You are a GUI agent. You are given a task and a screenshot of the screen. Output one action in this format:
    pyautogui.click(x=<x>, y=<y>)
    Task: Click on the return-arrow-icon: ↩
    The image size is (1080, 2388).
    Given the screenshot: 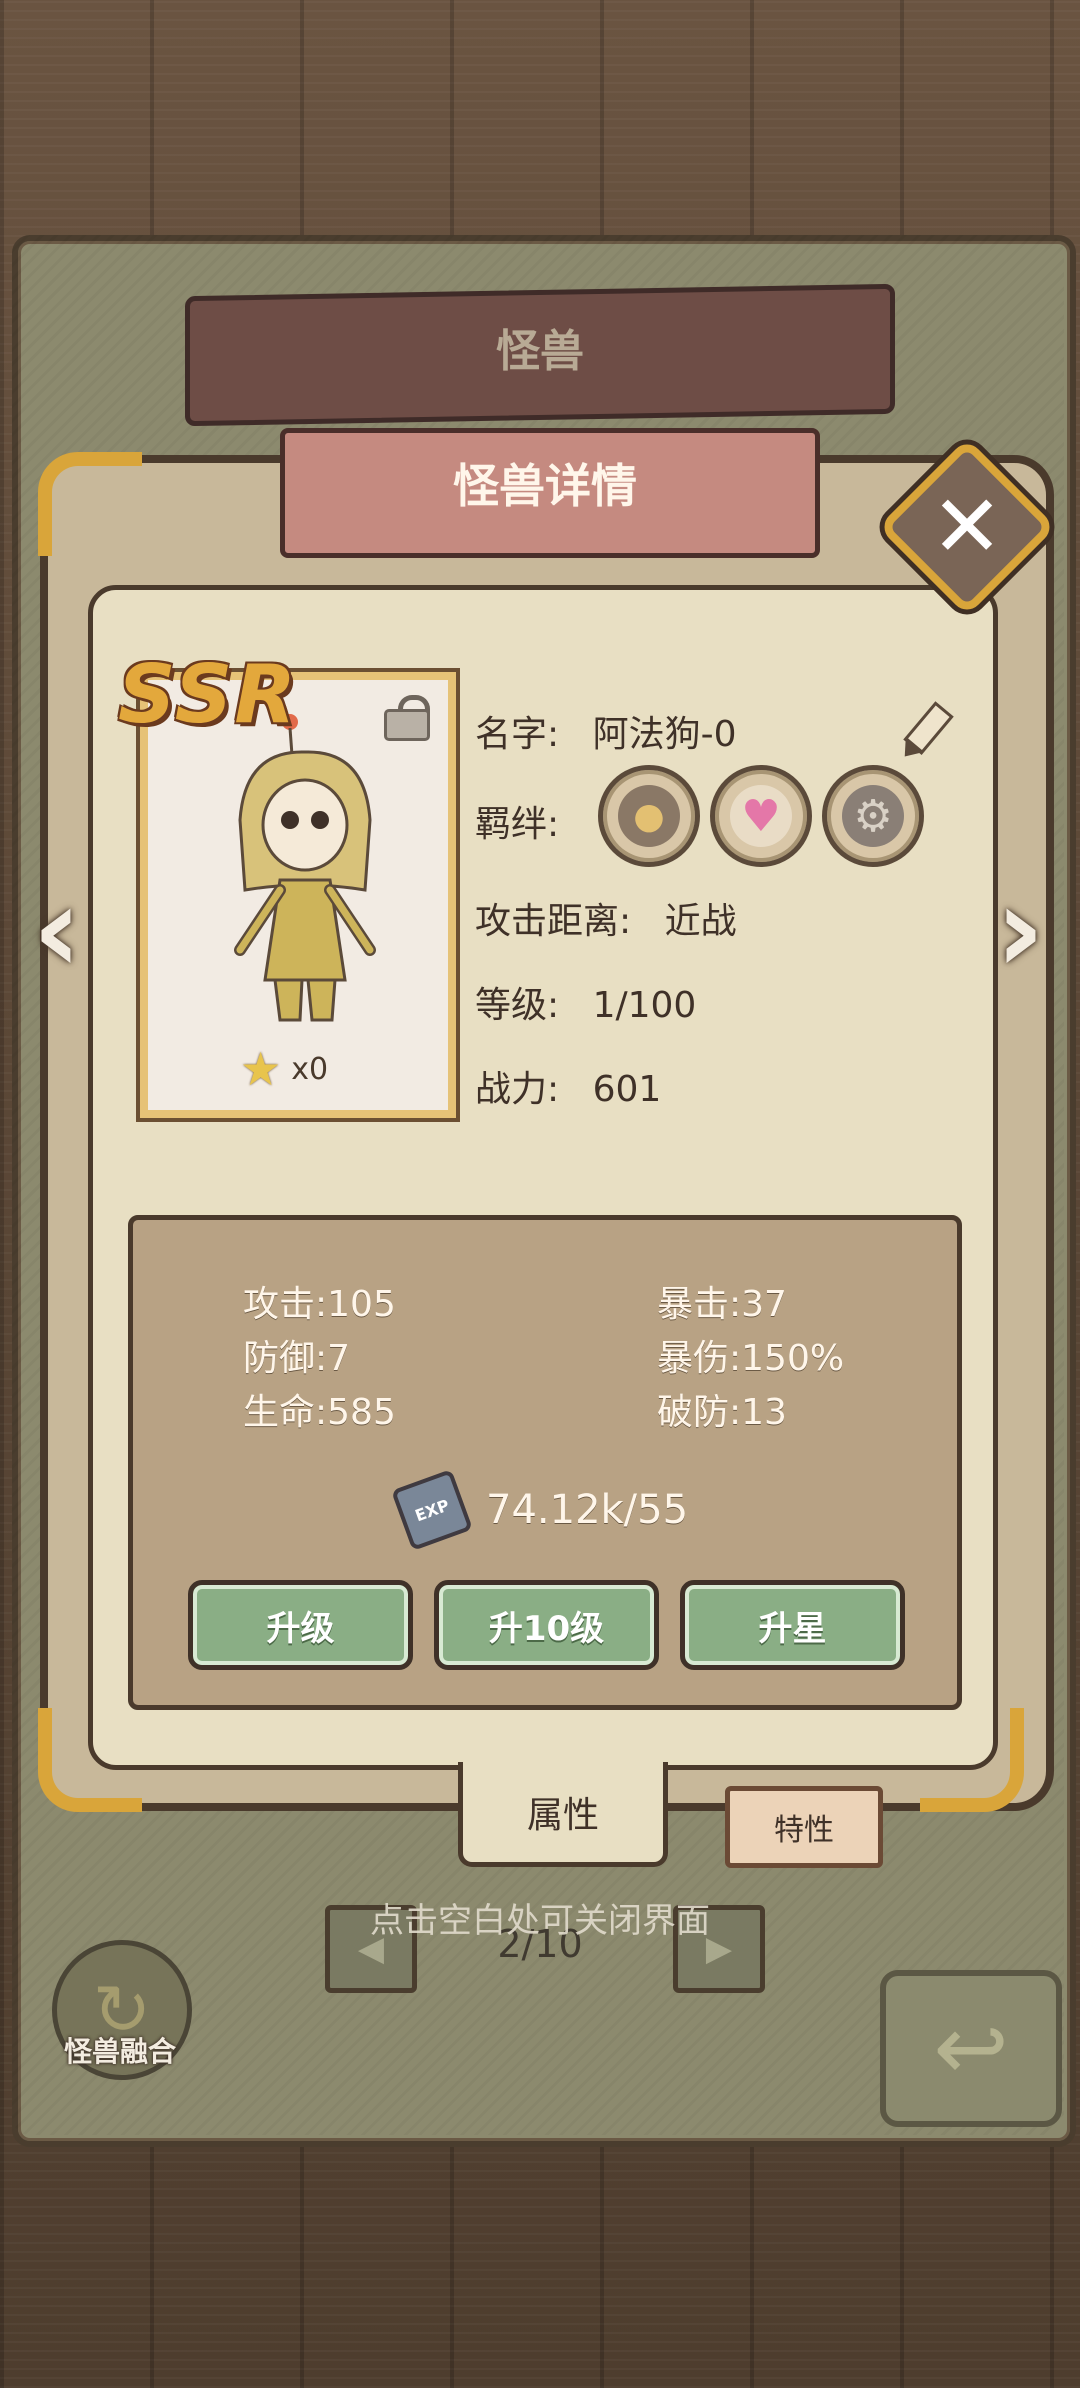 What is the action you would take?
    pyautogui.click(x=971, y=2048)
    